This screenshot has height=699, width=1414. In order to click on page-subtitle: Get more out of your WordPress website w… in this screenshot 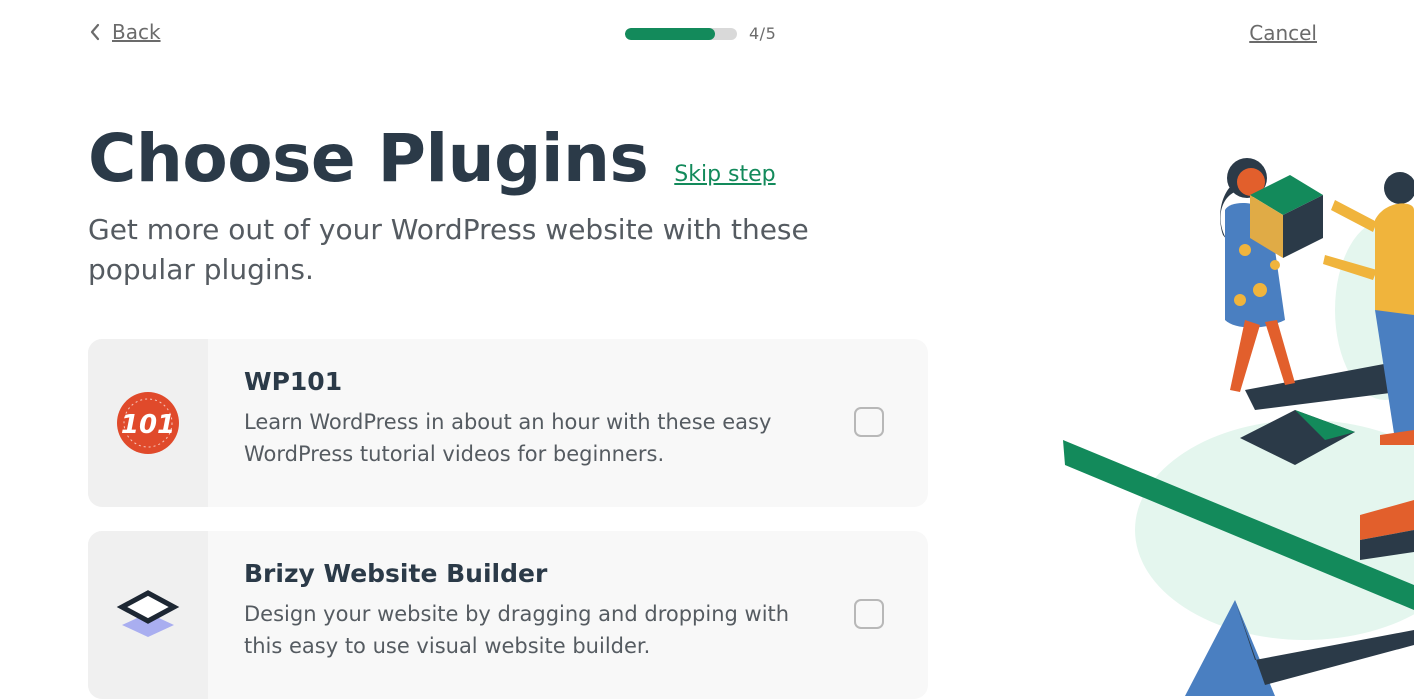, I will do `click(448, 249)`.